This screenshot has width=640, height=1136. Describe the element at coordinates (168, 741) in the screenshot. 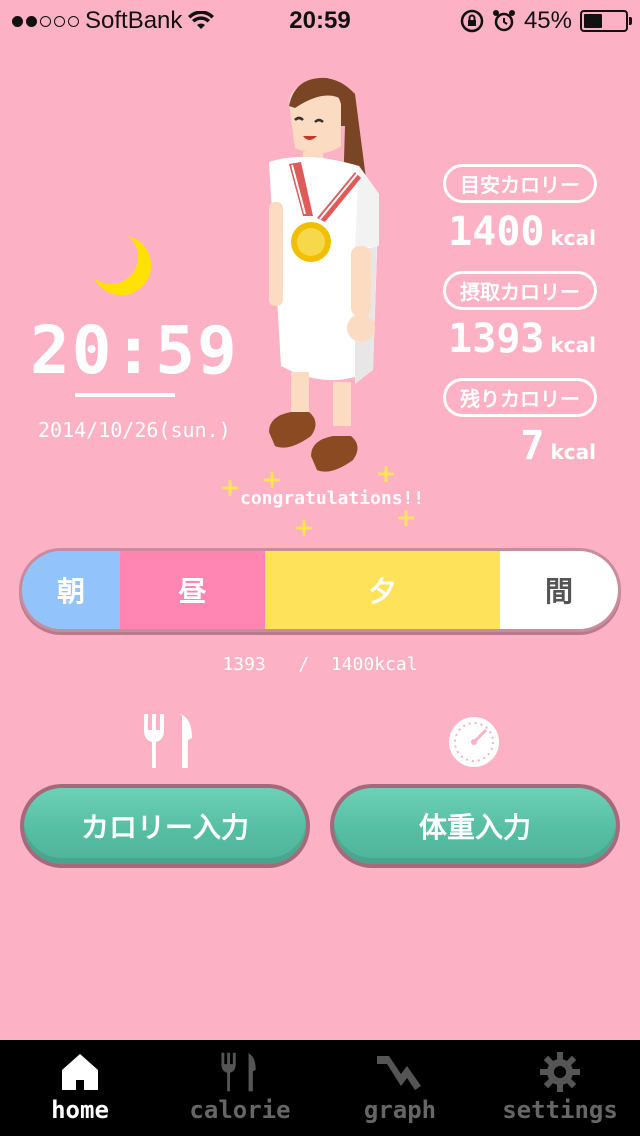

I see `fork-knife-icon` at that location.